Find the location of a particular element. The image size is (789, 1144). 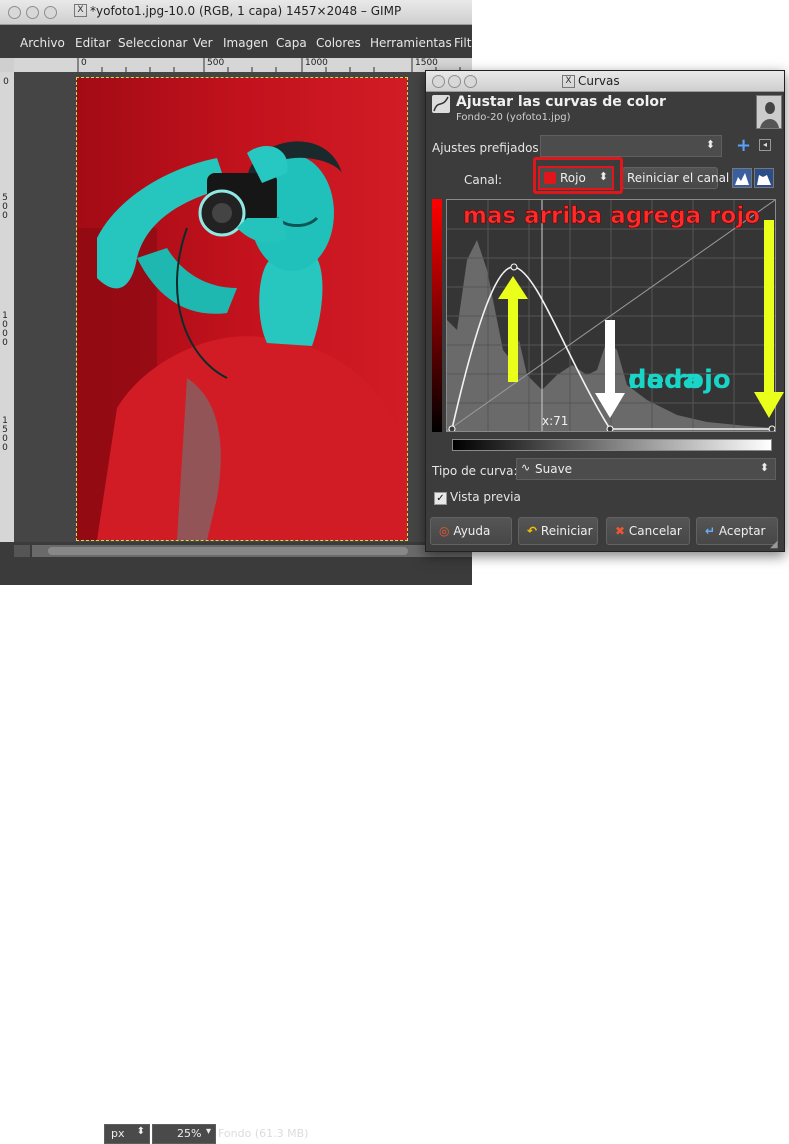

chevron-down-icon: ▾ is located at coordinates (208, 1131).